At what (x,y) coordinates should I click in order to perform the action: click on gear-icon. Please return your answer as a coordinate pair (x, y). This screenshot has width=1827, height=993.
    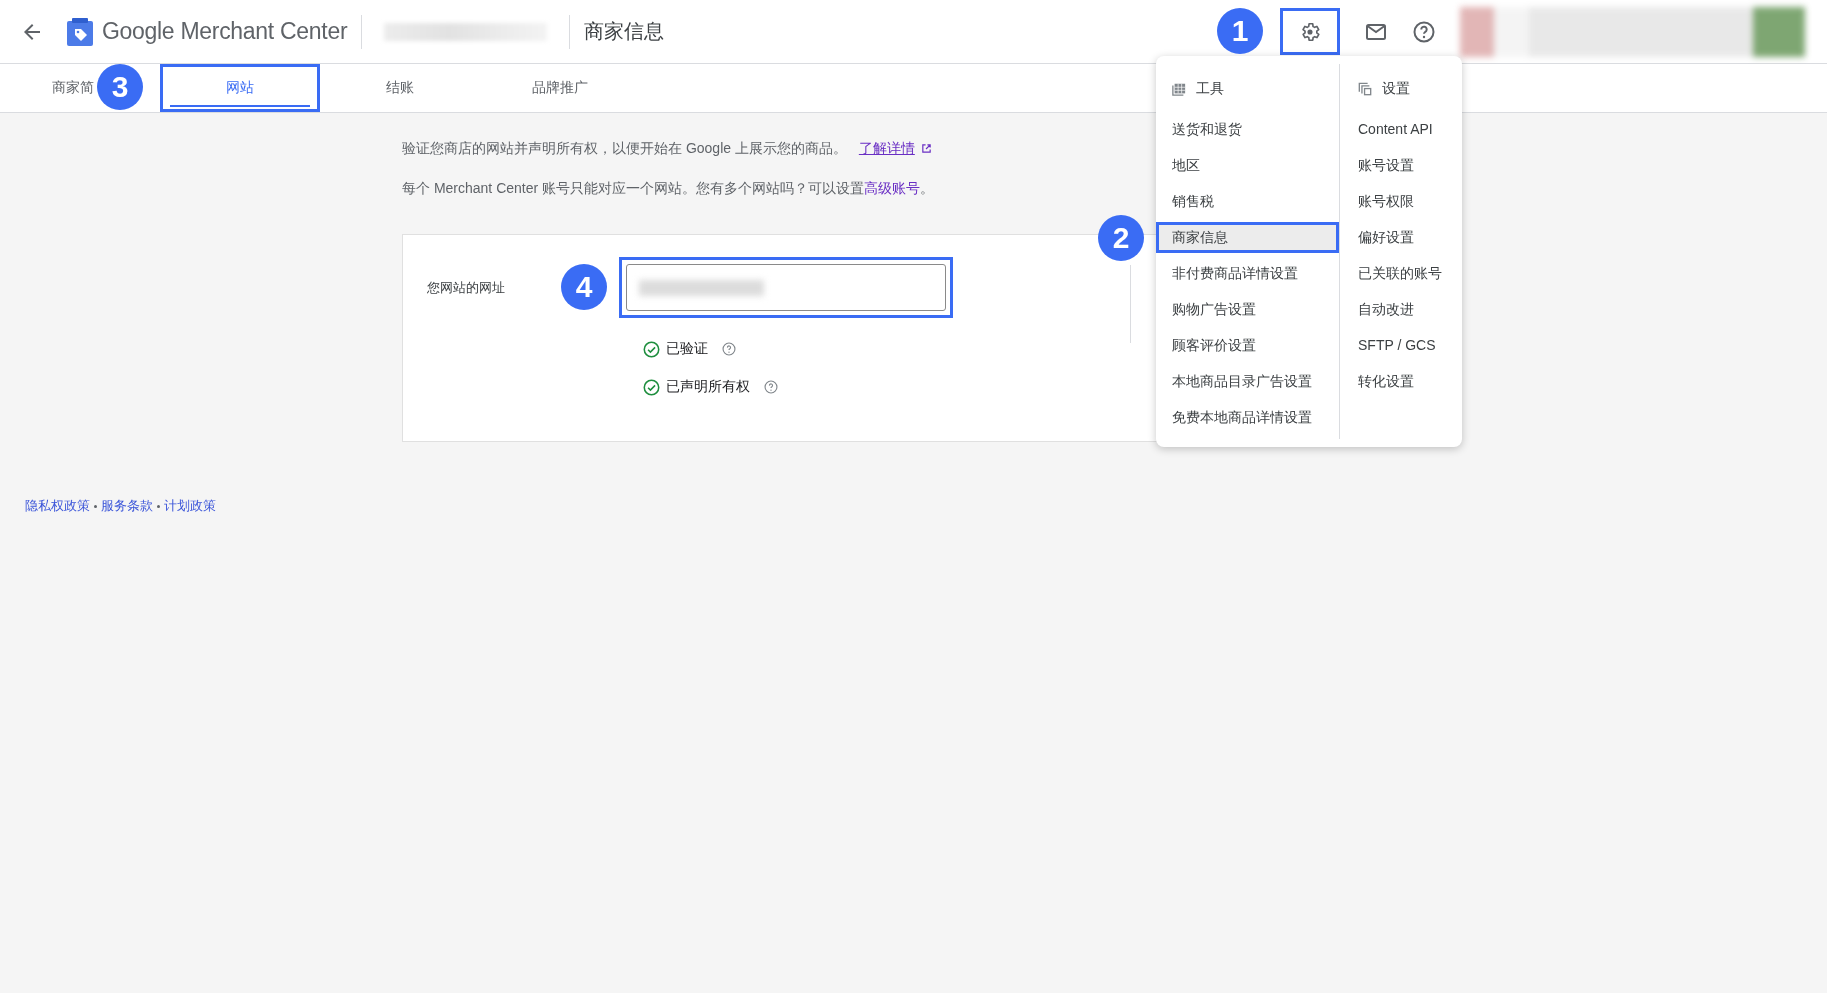
    Looking at the image, I should click on (1310, 31).